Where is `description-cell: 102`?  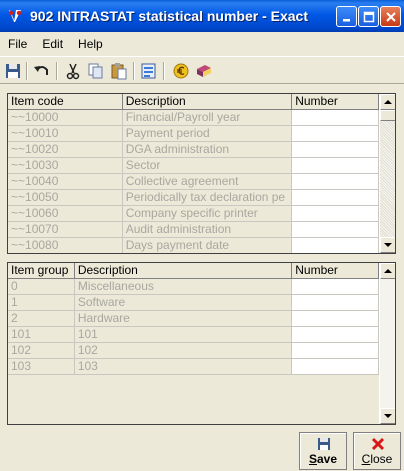 description-cell: 102 is located at coordinates (183, 351).